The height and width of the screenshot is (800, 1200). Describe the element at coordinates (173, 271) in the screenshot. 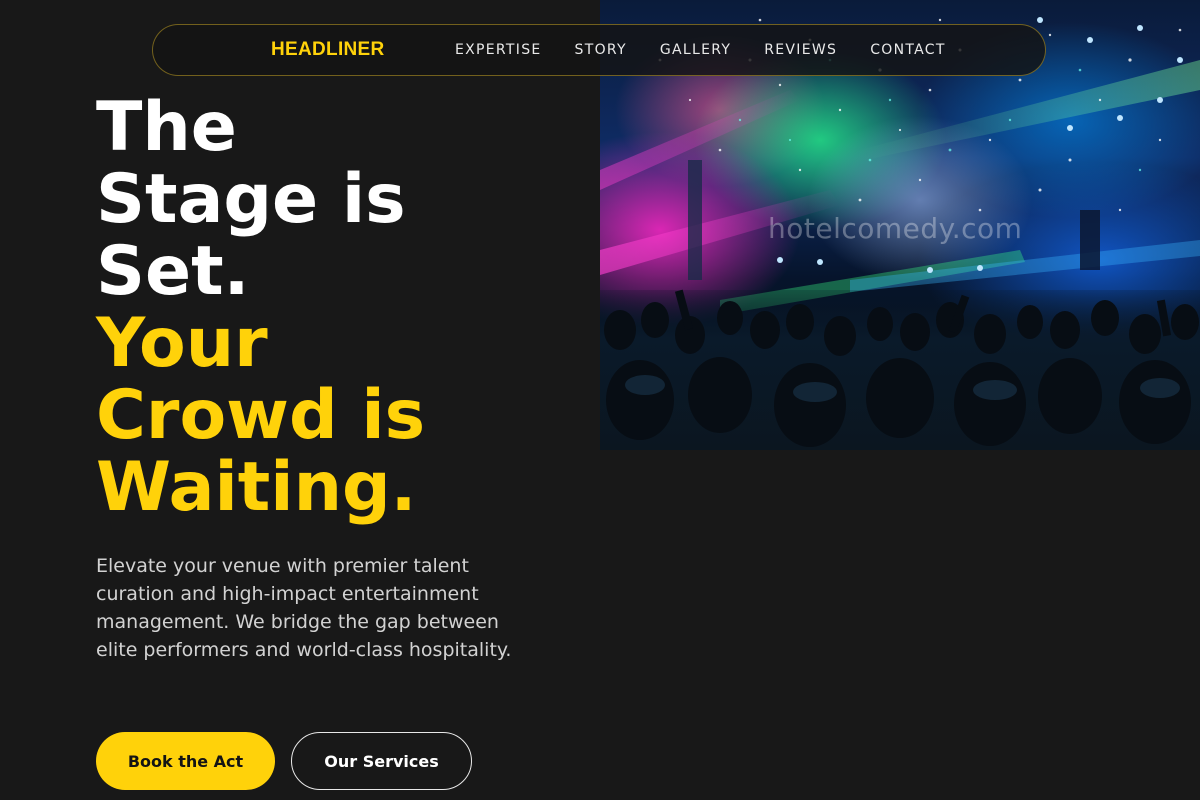

I see `headline-line: Set.` at that location.